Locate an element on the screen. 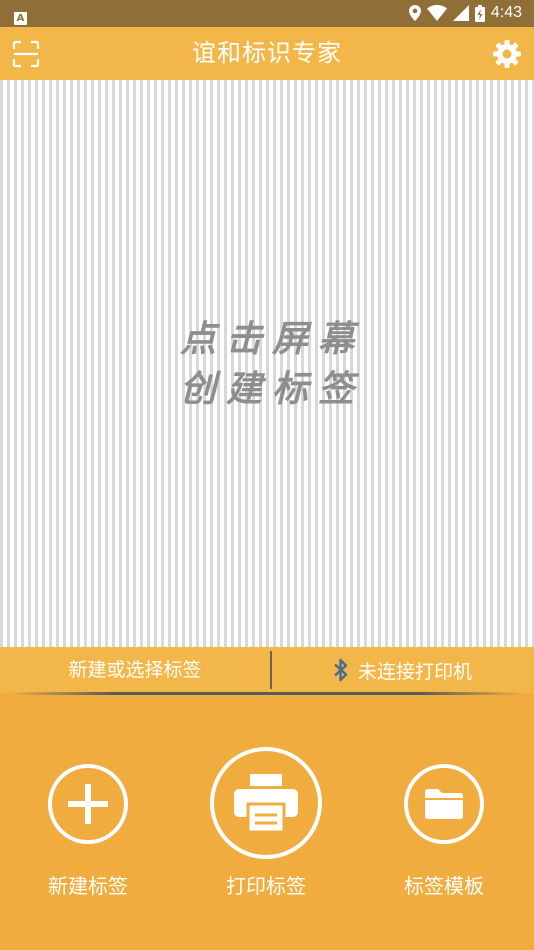  print-label-circle is located at coordinates (266, 803).